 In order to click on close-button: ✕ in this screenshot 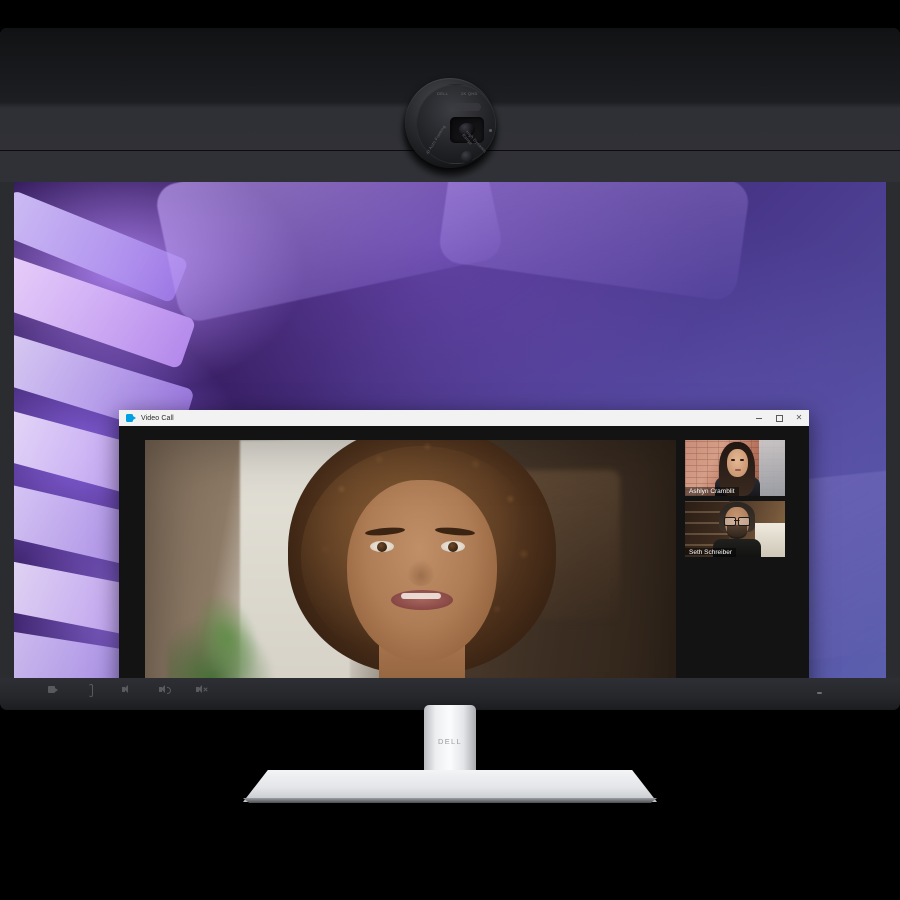, I will do `click(799, 418)`.